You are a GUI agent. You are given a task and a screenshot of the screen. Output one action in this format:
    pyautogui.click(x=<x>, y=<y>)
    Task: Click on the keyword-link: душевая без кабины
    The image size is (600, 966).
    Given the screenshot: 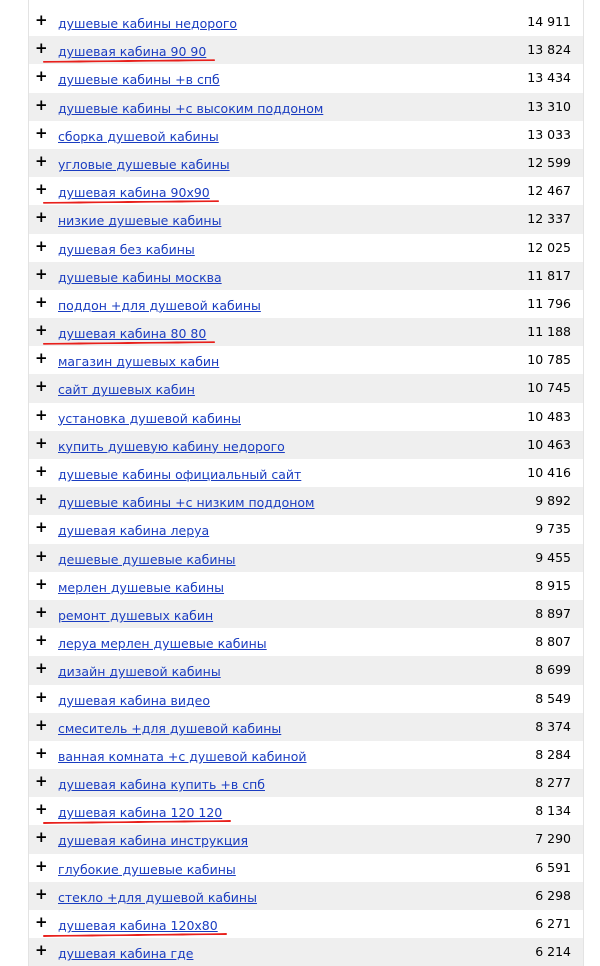 What is the action you would take?
    pyautogui.click(x=126, y=249)
    